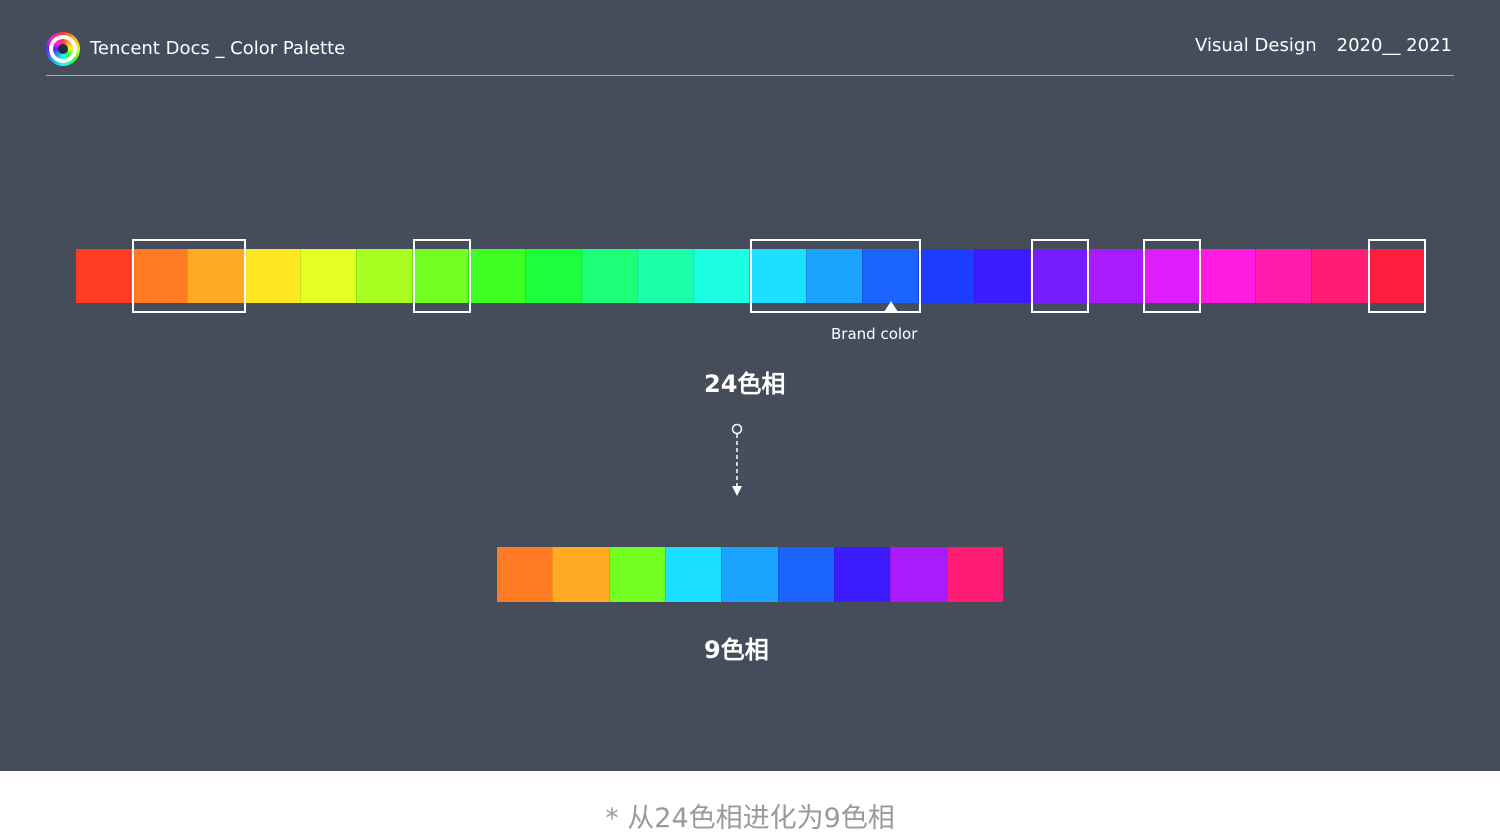  I want to click on color-wheel-icon, so click(63, 49).